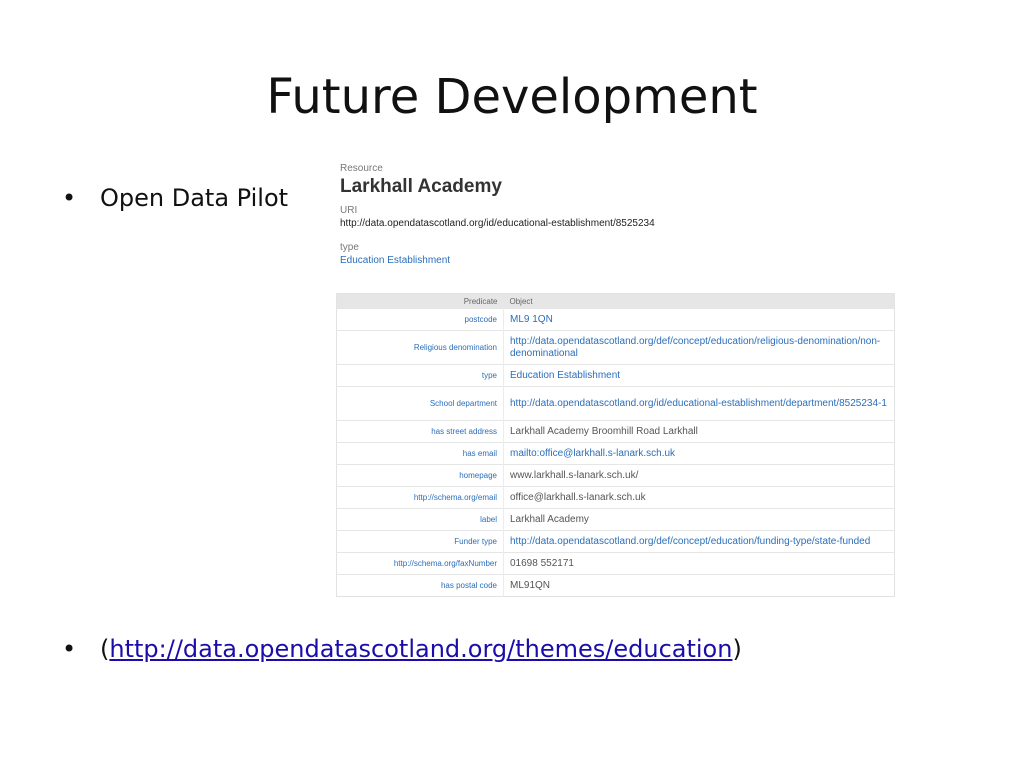  Describe the element at coordinates (699, 497) in the screenshot. I see `object-cell: office@larkhall.s-lanark.sch.uk` at that location.